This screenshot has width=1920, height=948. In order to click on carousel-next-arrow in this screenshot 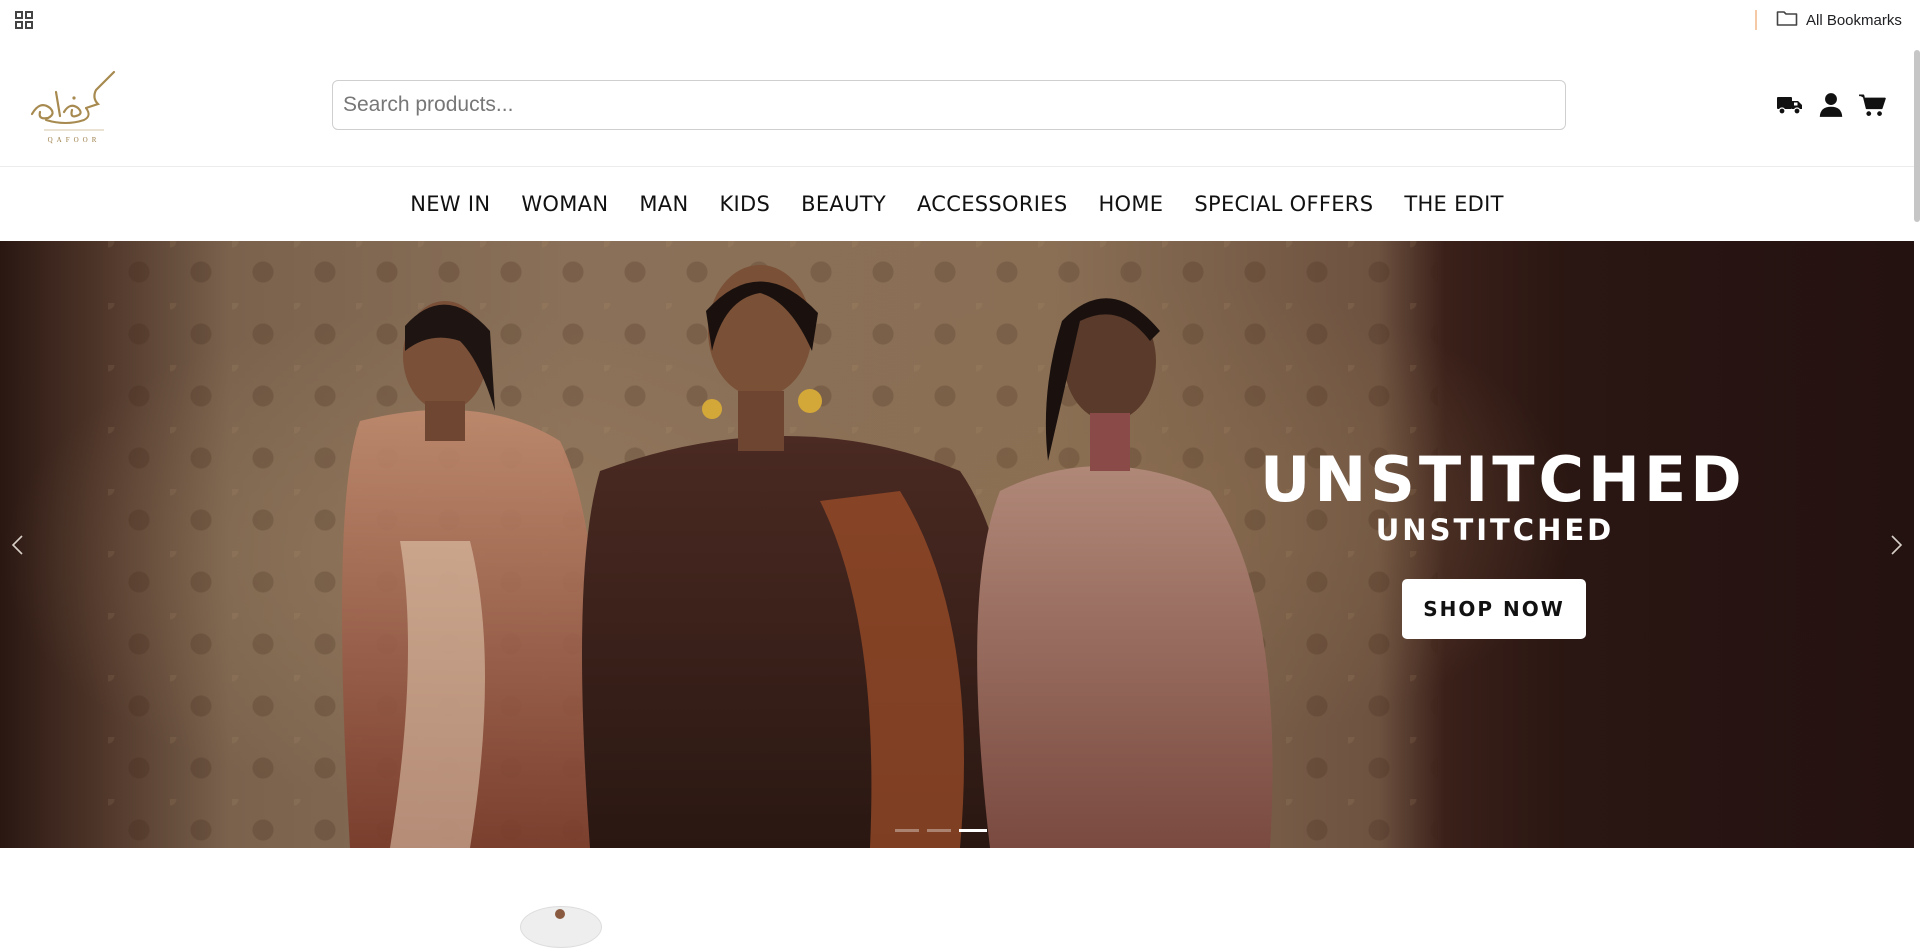, I will do `click(1896, 545)`.